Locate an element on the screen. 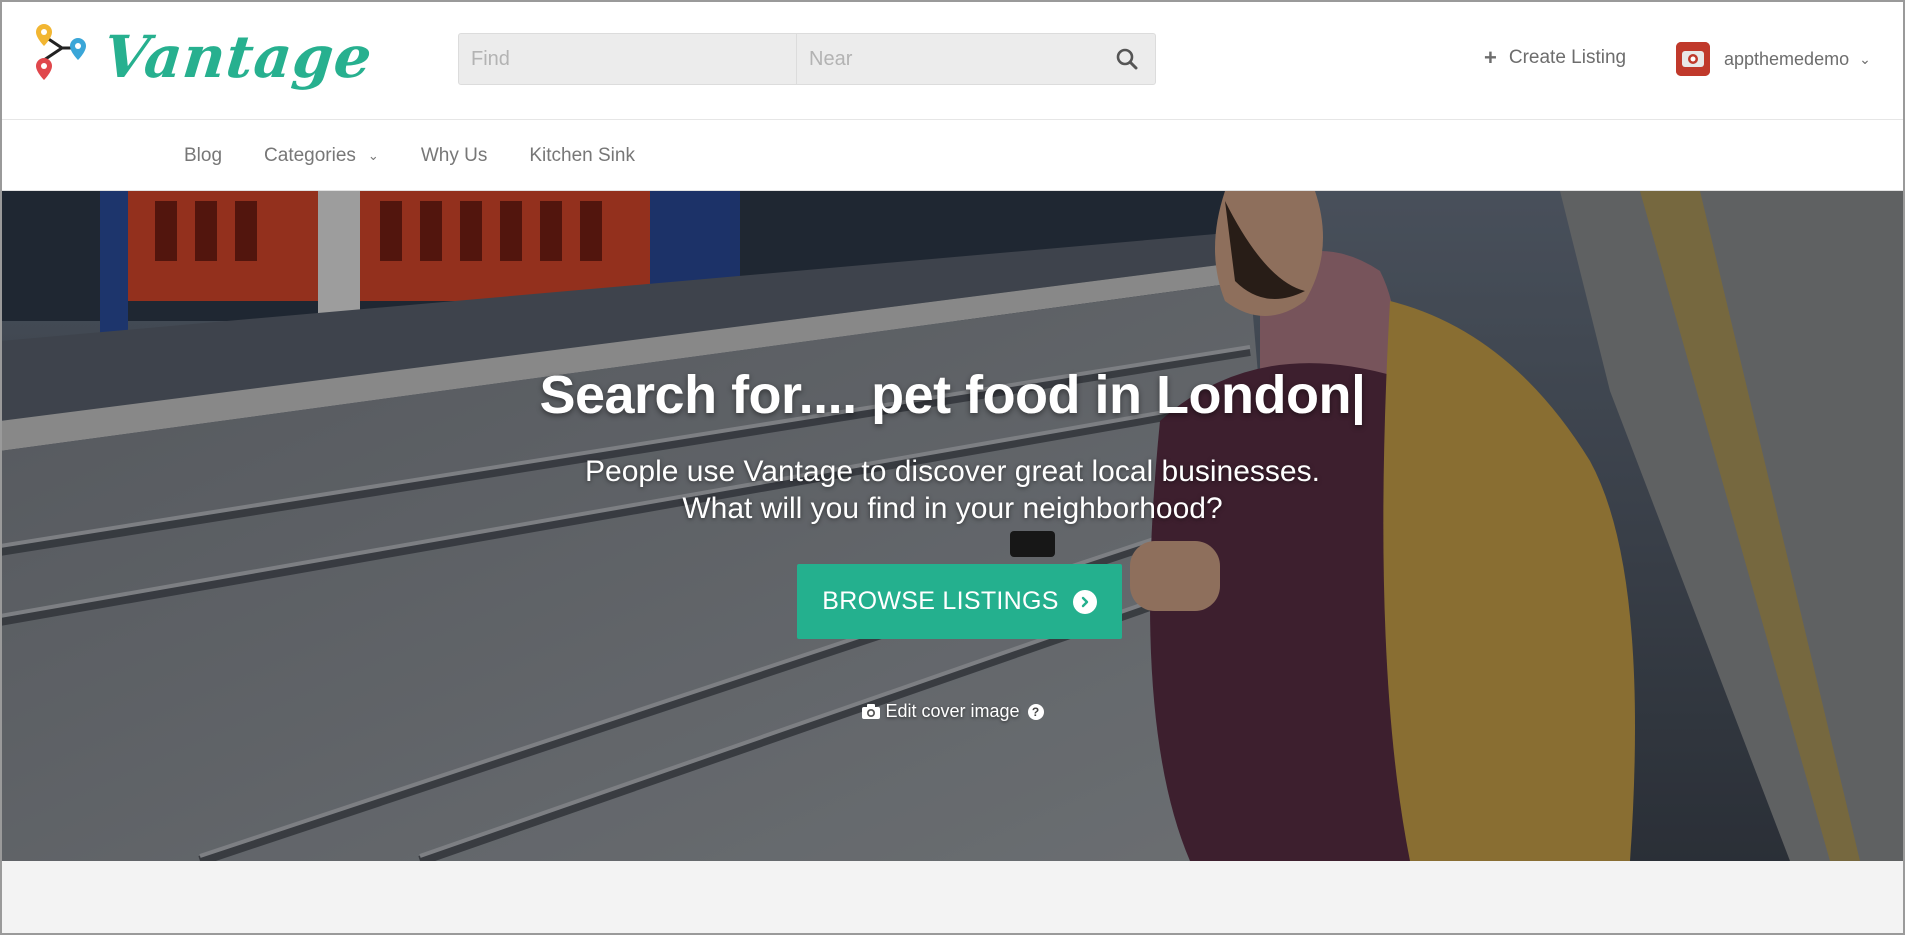  hero-subtitle-line-2: What will you find in your neighborhood? is located at coordinates (952, 508).